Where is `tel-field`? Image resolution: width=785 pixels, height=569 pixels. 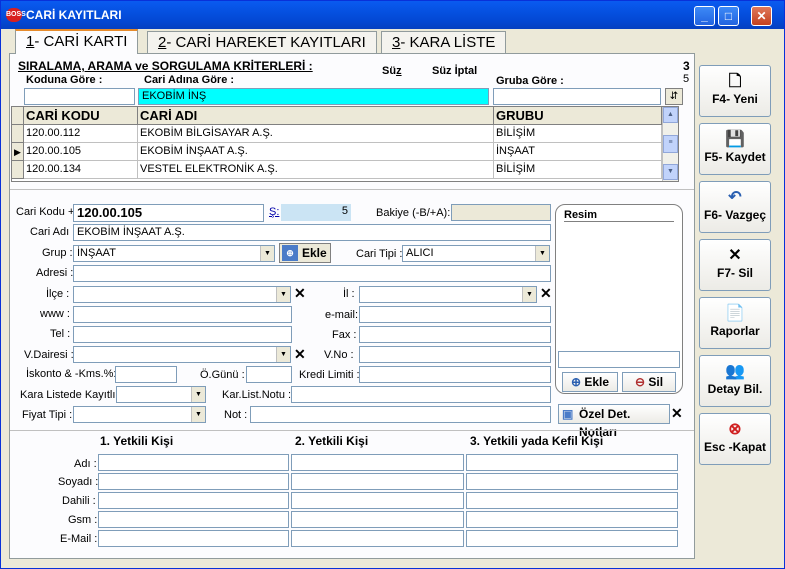
tel-field is located at coordinates (182, 334).